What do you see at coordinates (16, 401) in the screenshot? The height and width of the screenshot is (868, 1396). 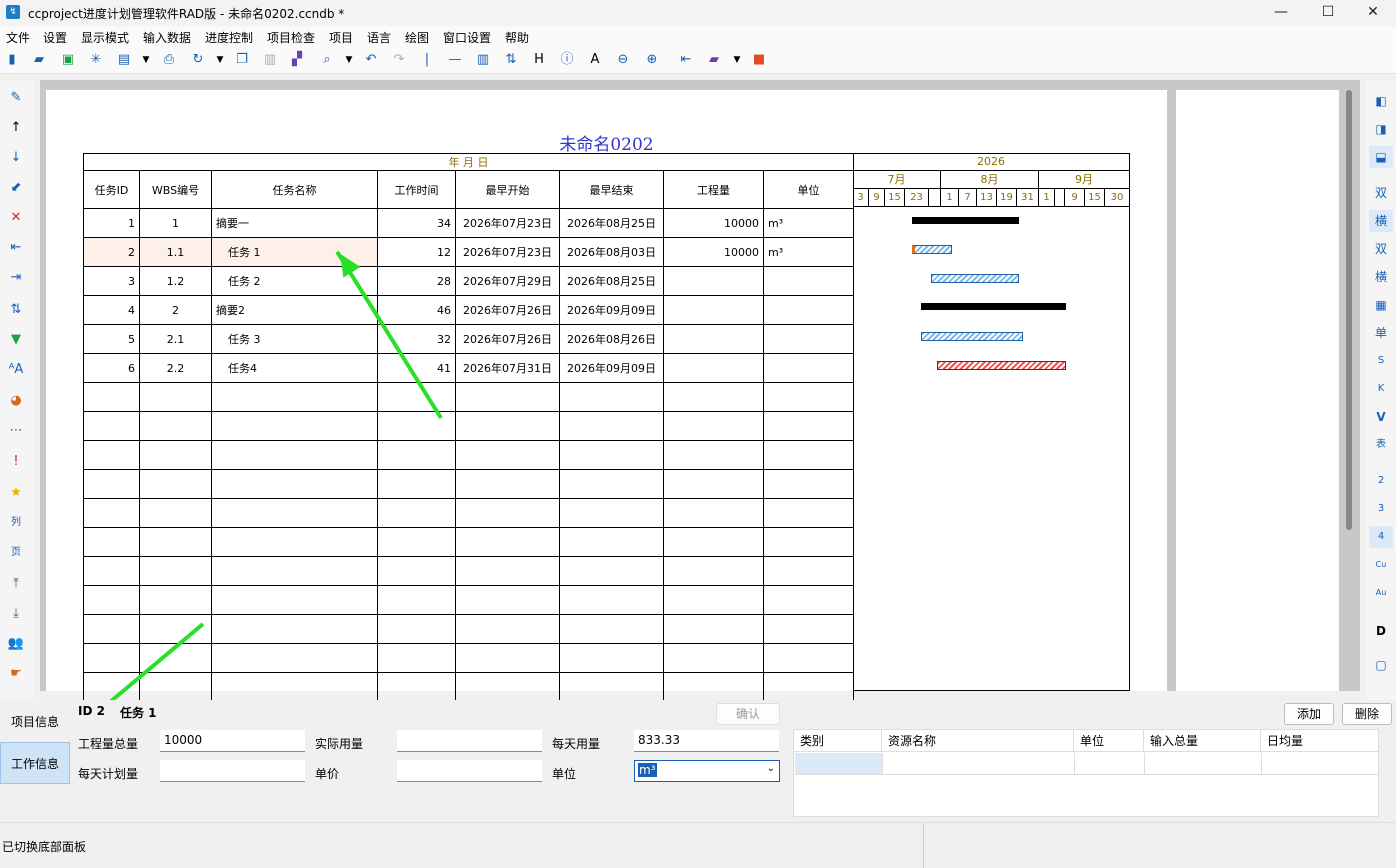 I see `palette-icon: ◕` at bounding box center [16, 401].